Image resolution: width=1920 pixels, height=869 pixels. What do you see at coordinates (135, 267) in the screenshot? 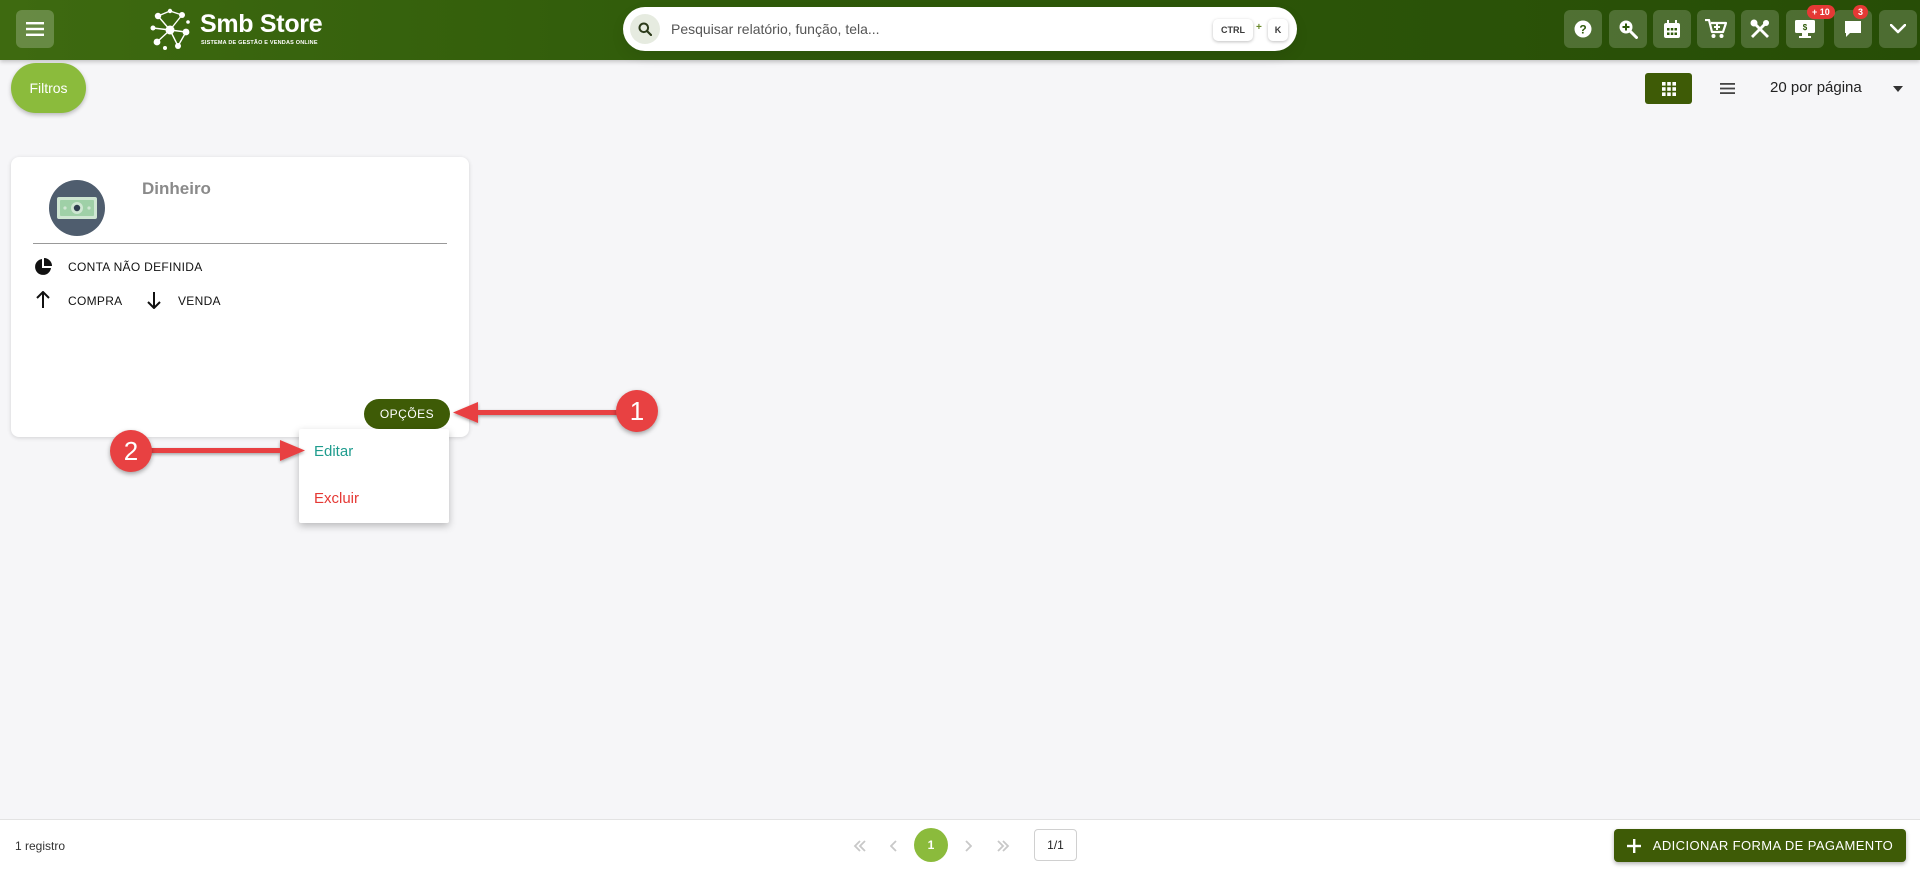
I see `account-label: CONTA NÃO DEFINIDA` at bounding box center [135, 267].